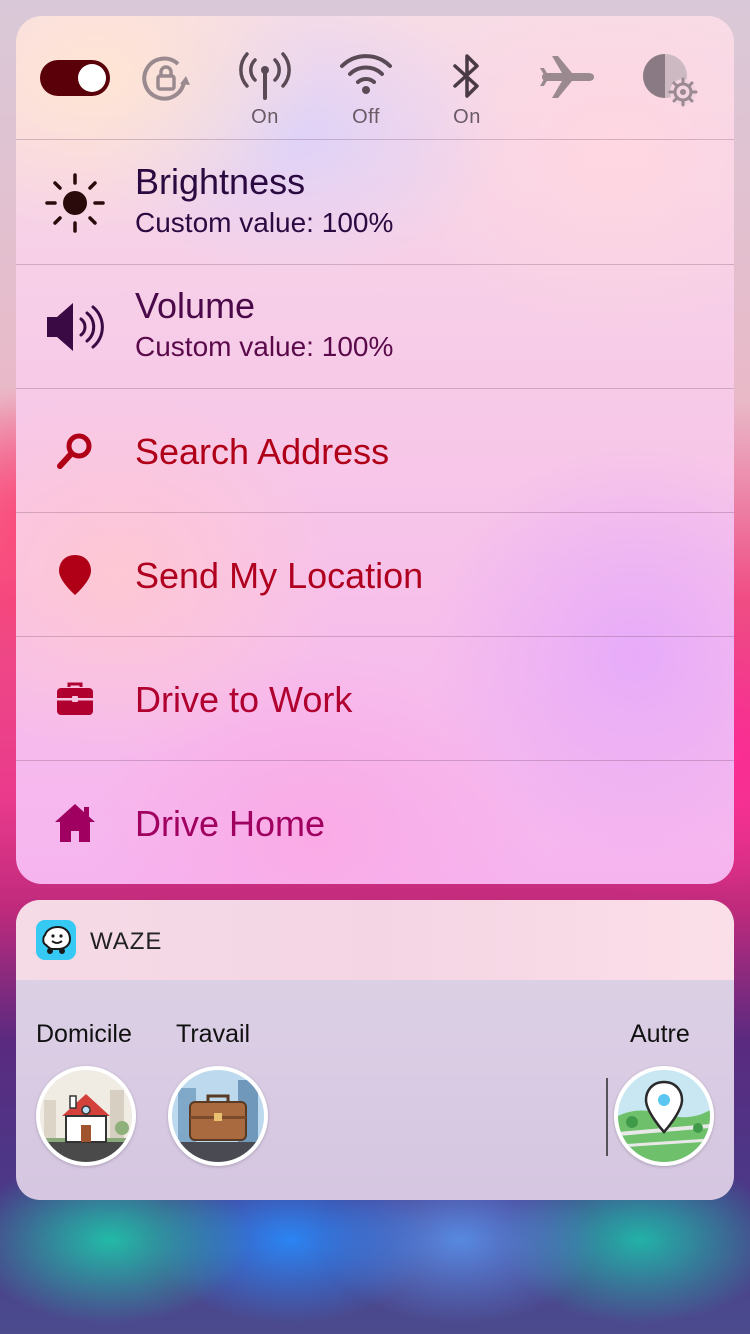 This screenshot has height=1334, width=750. Describe the element at coordinates (126, 941) in the screenshot. I see `widget-app-name: WAZE` at that location.